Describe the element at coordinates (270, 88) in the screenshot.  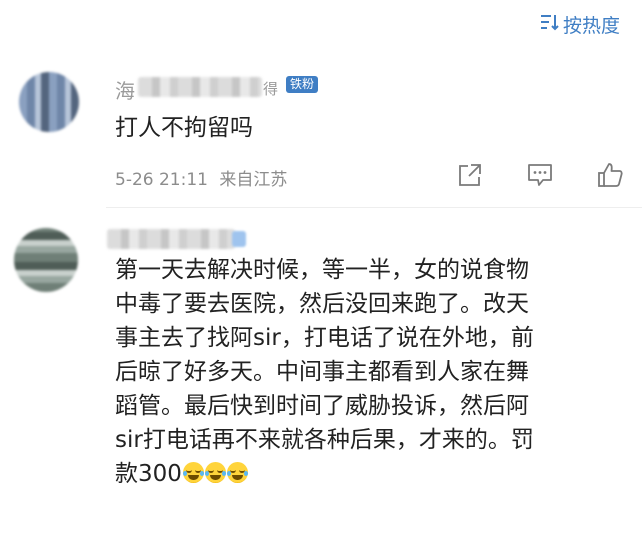
I see `username-suffix: 得` at that location.